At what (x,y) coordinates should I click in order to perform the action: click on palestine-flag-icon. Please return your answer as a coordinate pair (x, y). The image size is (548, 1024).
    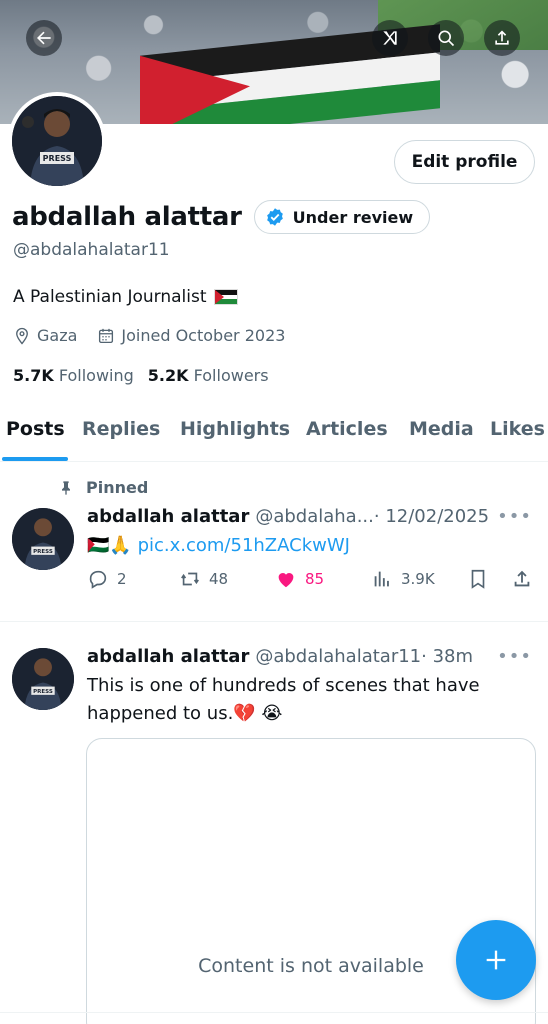
    Looking at the image, I should click on (225, 297).